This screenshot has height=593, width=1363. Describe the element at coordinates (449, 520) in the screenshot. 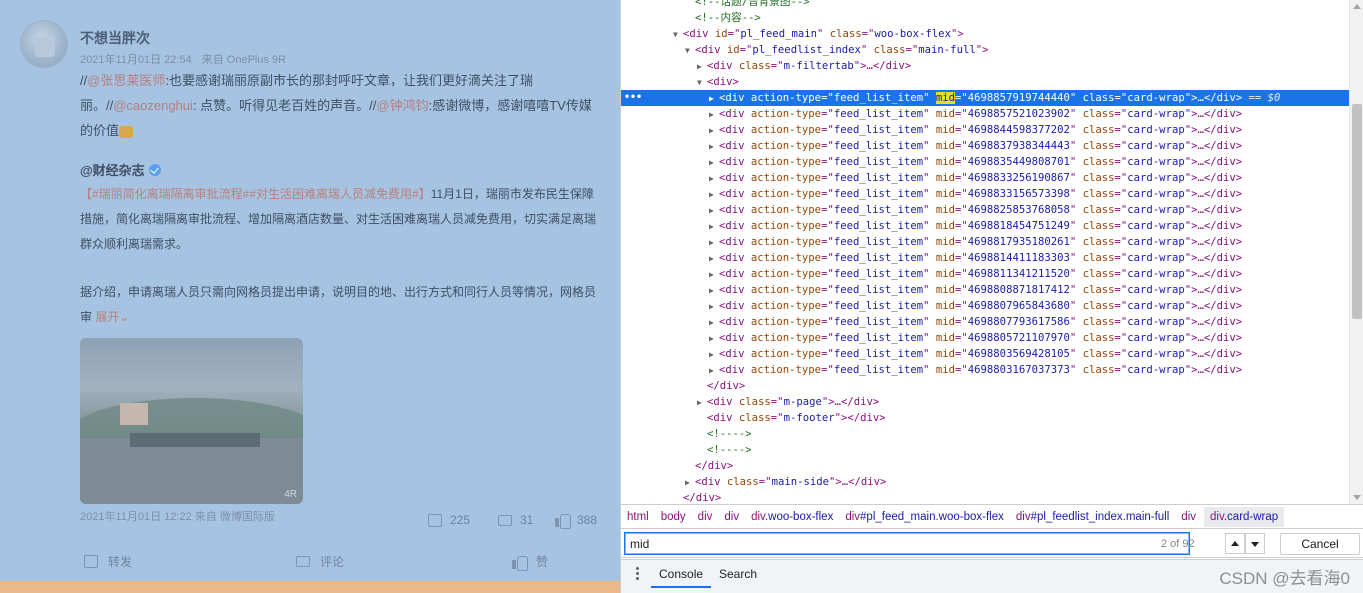

I see `repost-share-stat: 225` at that location.